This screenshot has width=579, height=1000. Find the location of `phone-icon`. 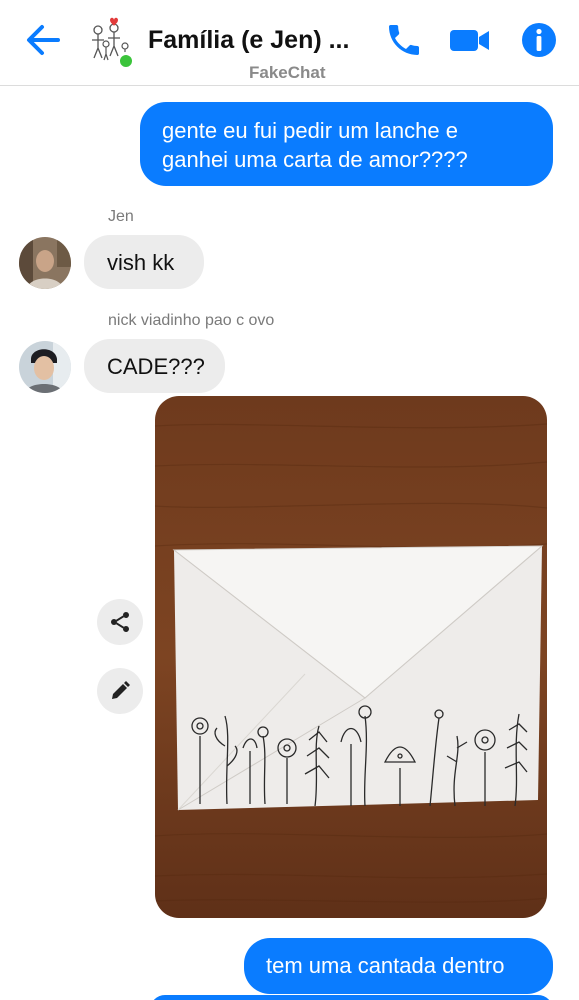

phone-icon is located at coordinates (404, 40).